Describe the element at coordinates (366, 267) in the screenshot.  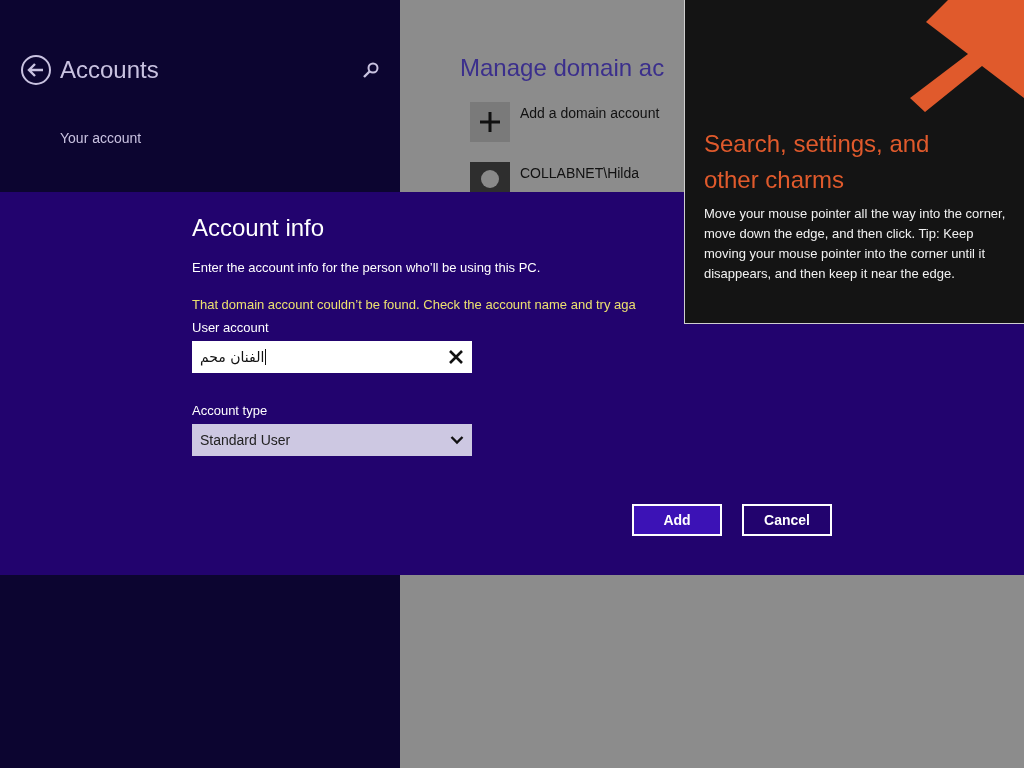
I see `dialog-description: Enter the account info for the person who’ll be using this PC.` at that location.